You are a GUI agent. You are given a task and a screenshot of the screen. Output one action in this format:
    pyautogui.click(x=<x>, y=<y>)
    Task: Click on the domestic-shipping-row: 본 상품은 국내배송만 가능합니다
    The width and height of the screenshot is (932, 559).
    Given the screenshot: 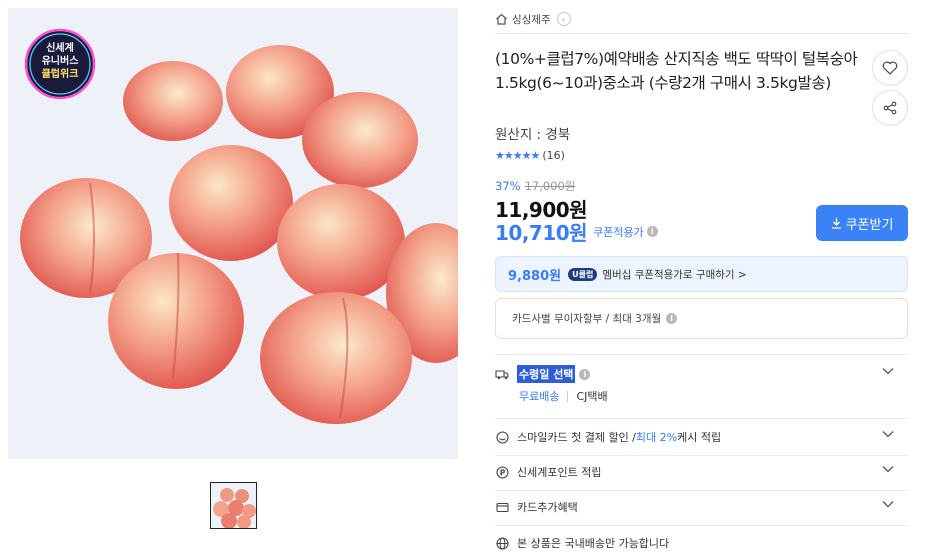 What is the action you would take?
    pyautogui.click(x=701, y=543)
    